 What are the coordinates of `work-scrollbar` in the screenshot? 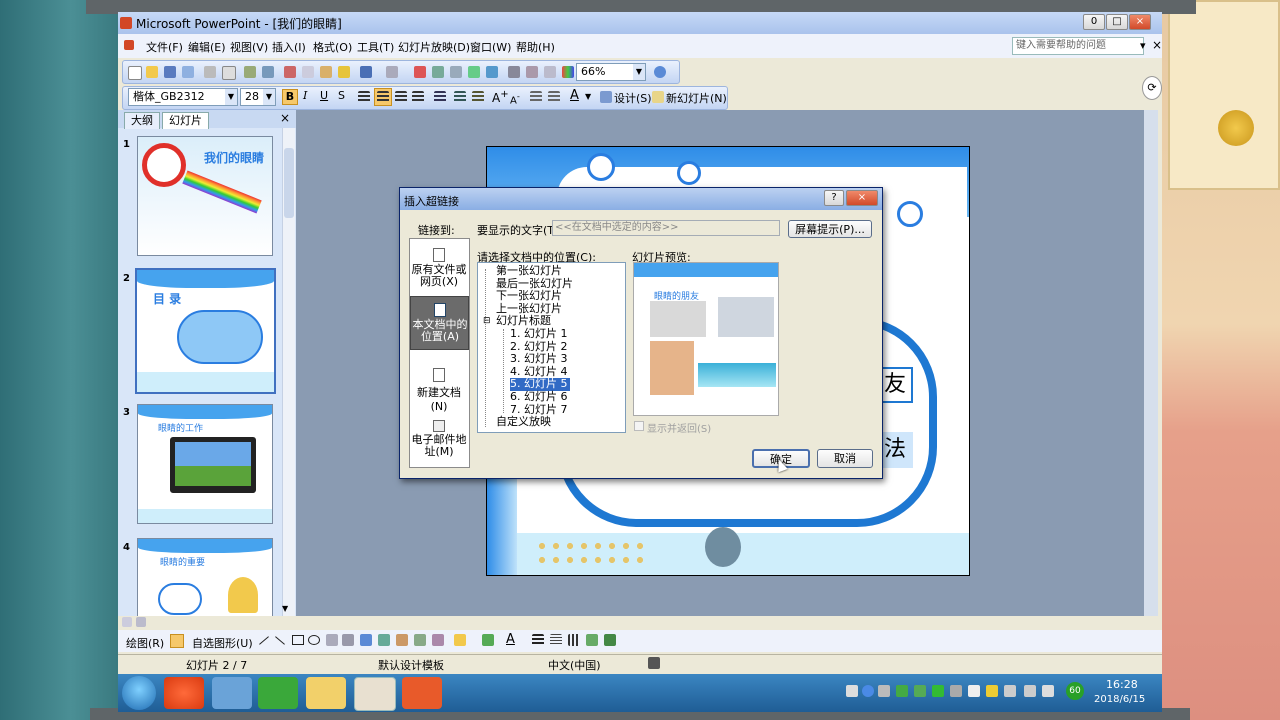 It's located at (1151, 363).